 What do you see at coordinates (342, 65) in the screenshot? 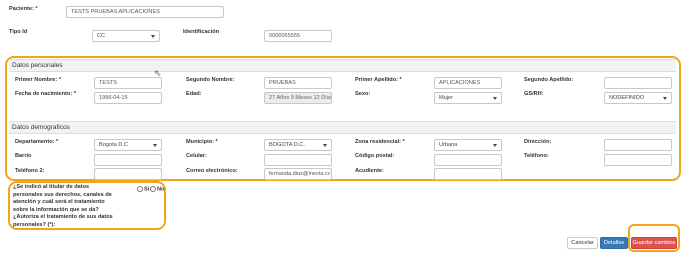
I see `personal-section-title: Datos personales` at bounding box center [342, 65].